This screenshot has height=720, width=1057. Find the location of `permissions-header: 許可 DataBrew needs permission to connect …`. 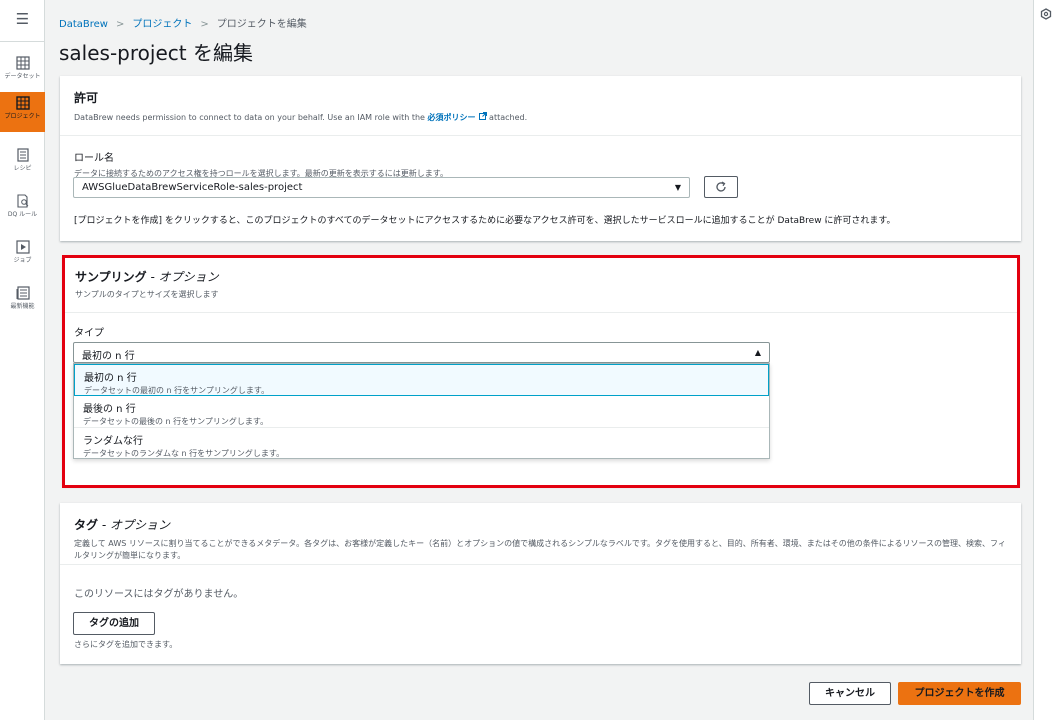

permissions-header: 許可 DataBrew needs permission to connect … is located at coordinates (540, 106).